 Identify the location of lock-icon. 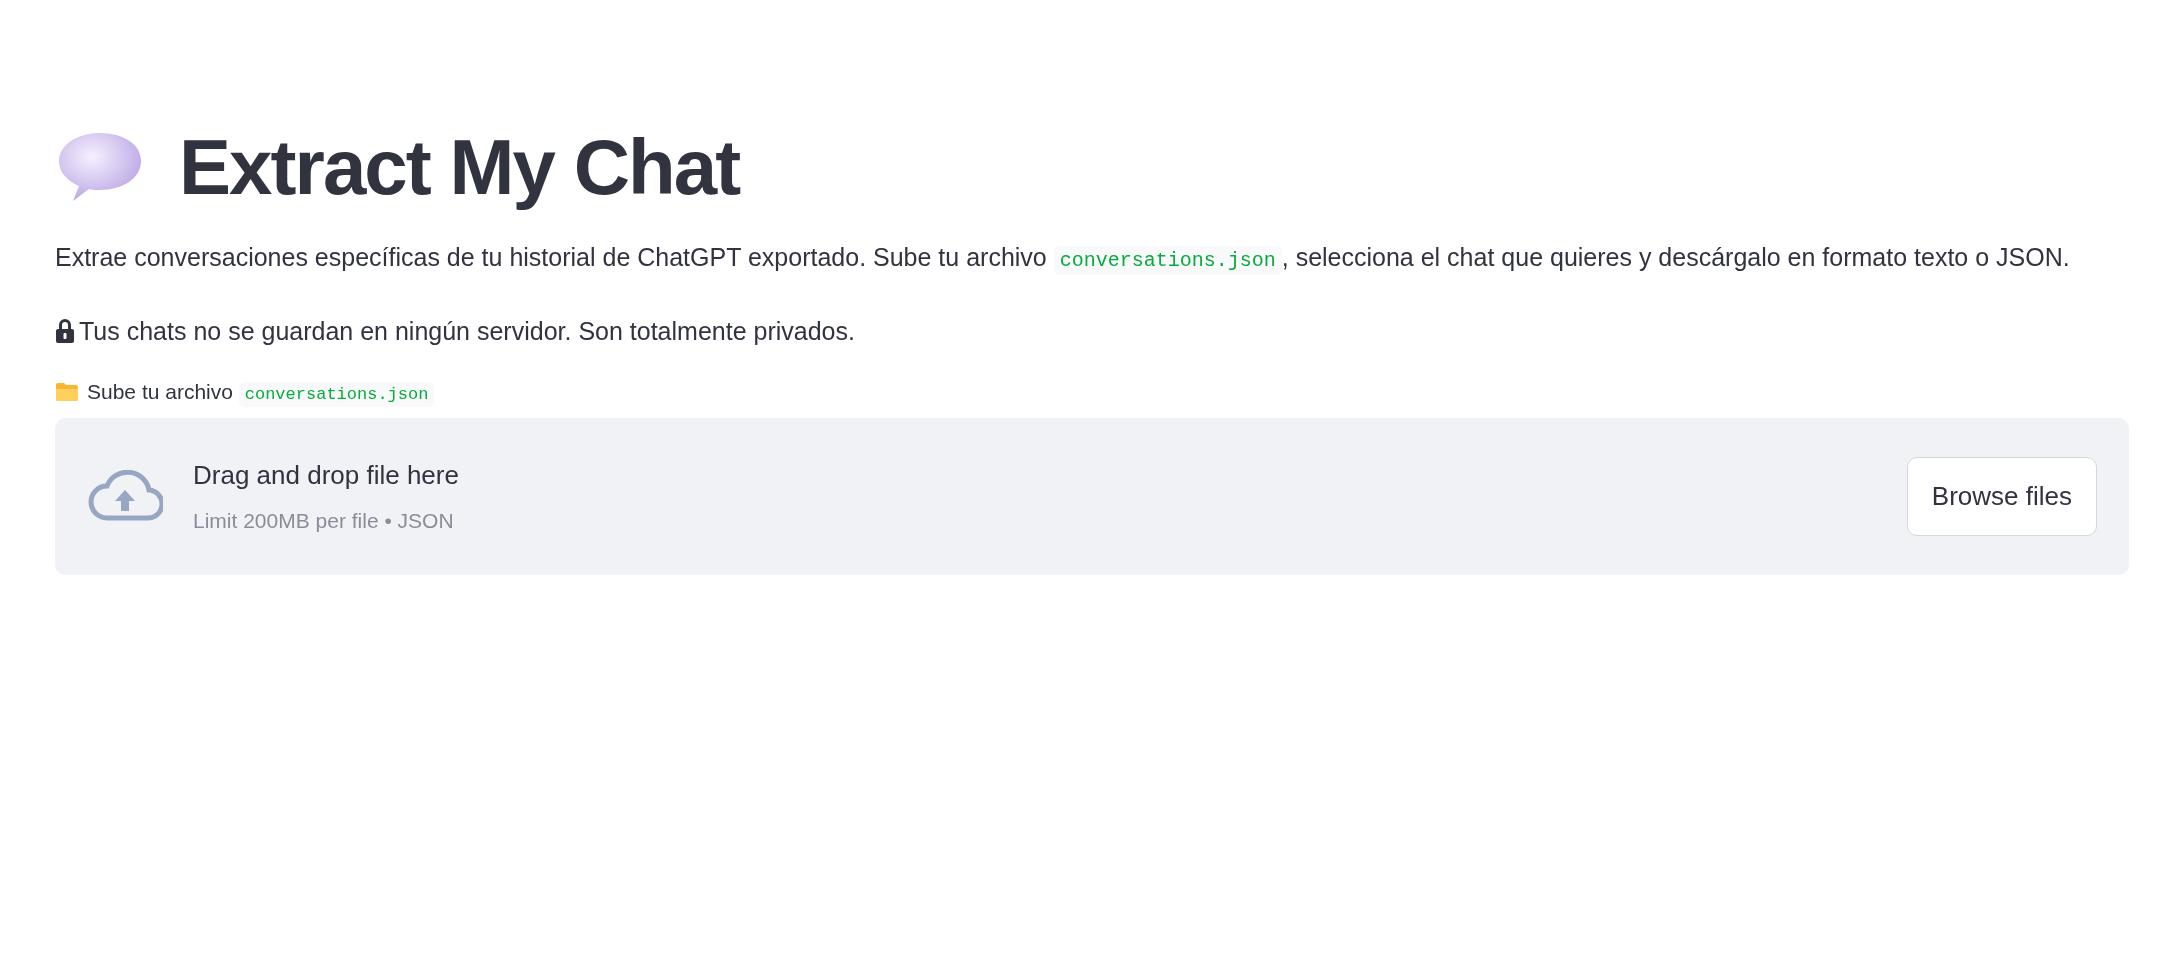
(65, 331).